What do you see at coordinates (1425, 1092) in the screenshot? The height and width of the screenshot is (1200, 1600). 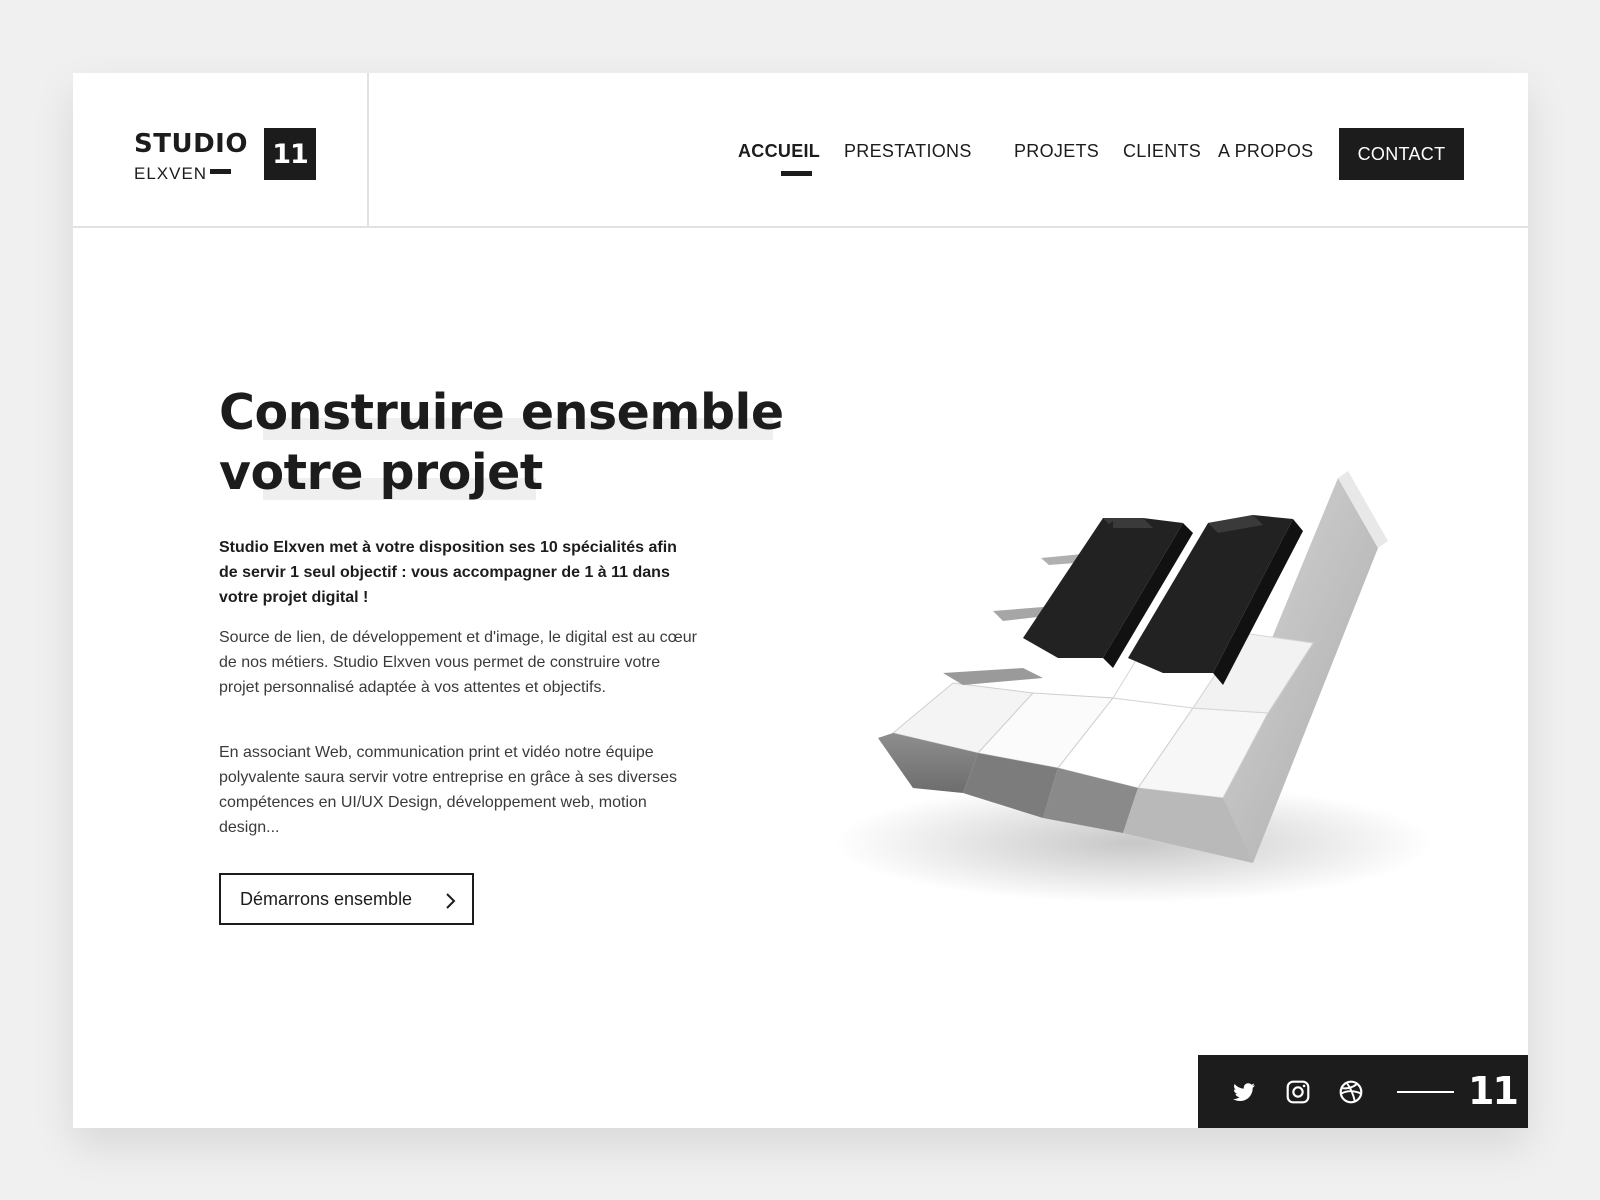 I see `divider-line` at bounding box center [1425, 1092].